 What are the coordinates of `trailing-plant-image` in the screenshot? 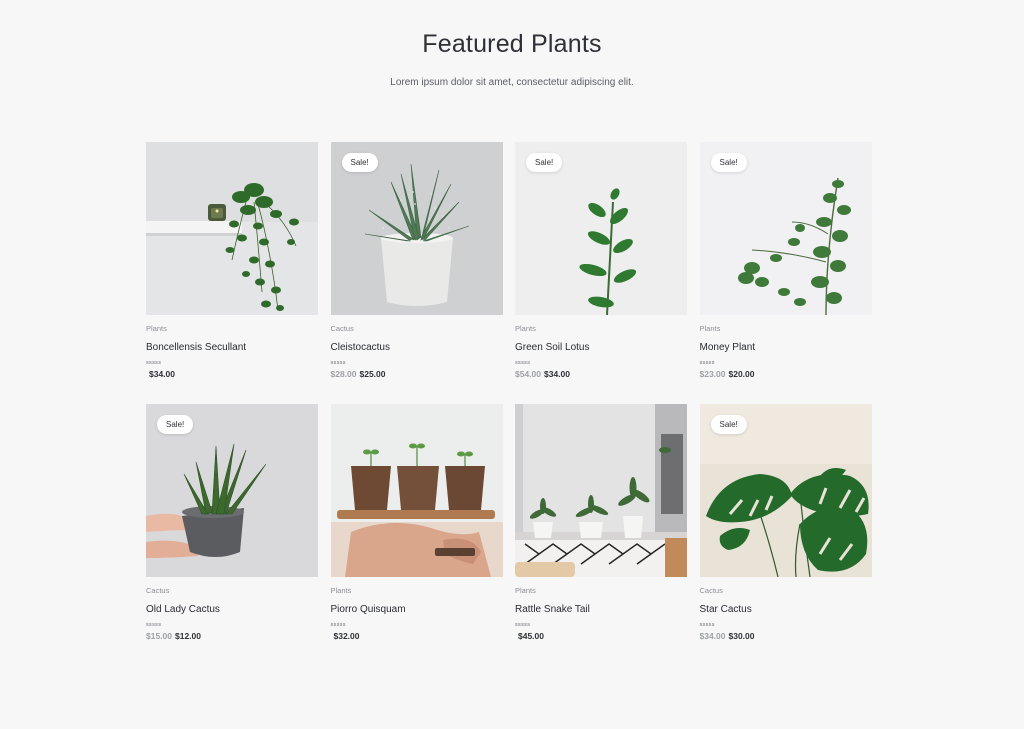 It's located at (232, 228).